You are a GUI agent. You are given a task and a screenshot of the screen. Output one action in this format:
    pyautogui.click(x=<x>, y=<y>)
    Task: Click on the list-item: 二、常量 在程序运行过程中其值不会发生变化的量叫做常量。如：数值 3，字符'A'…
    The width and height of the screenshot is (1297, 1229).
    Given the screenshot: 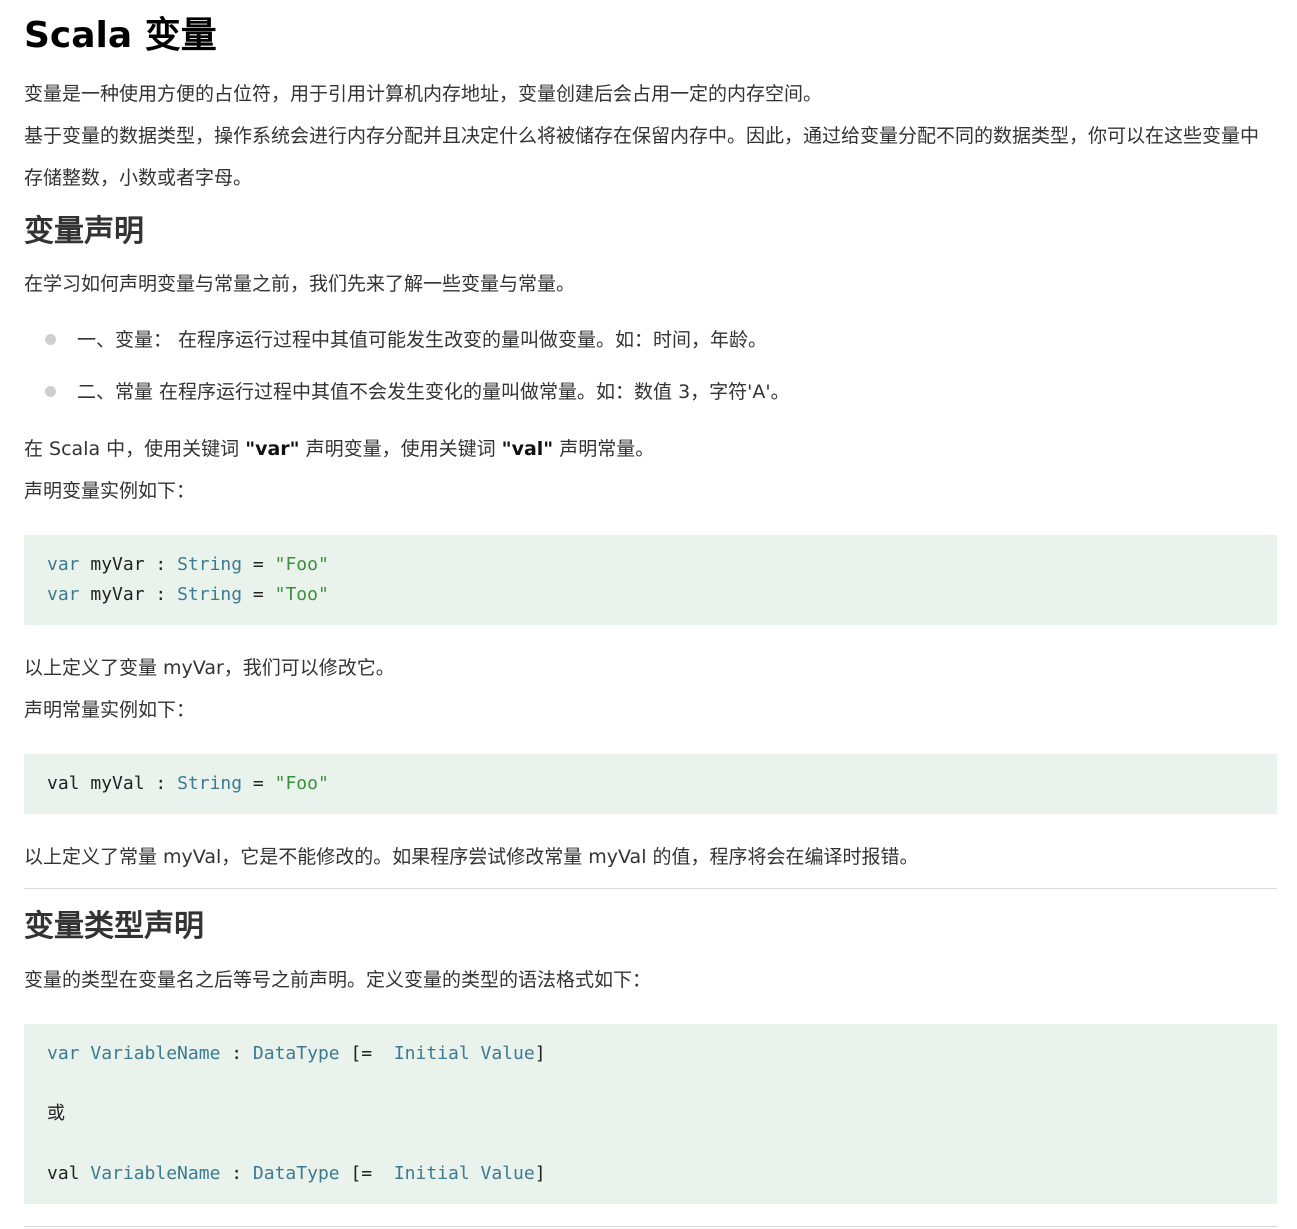 What is the action you would take?
    pyautogui.click(x=407, y=396)
    